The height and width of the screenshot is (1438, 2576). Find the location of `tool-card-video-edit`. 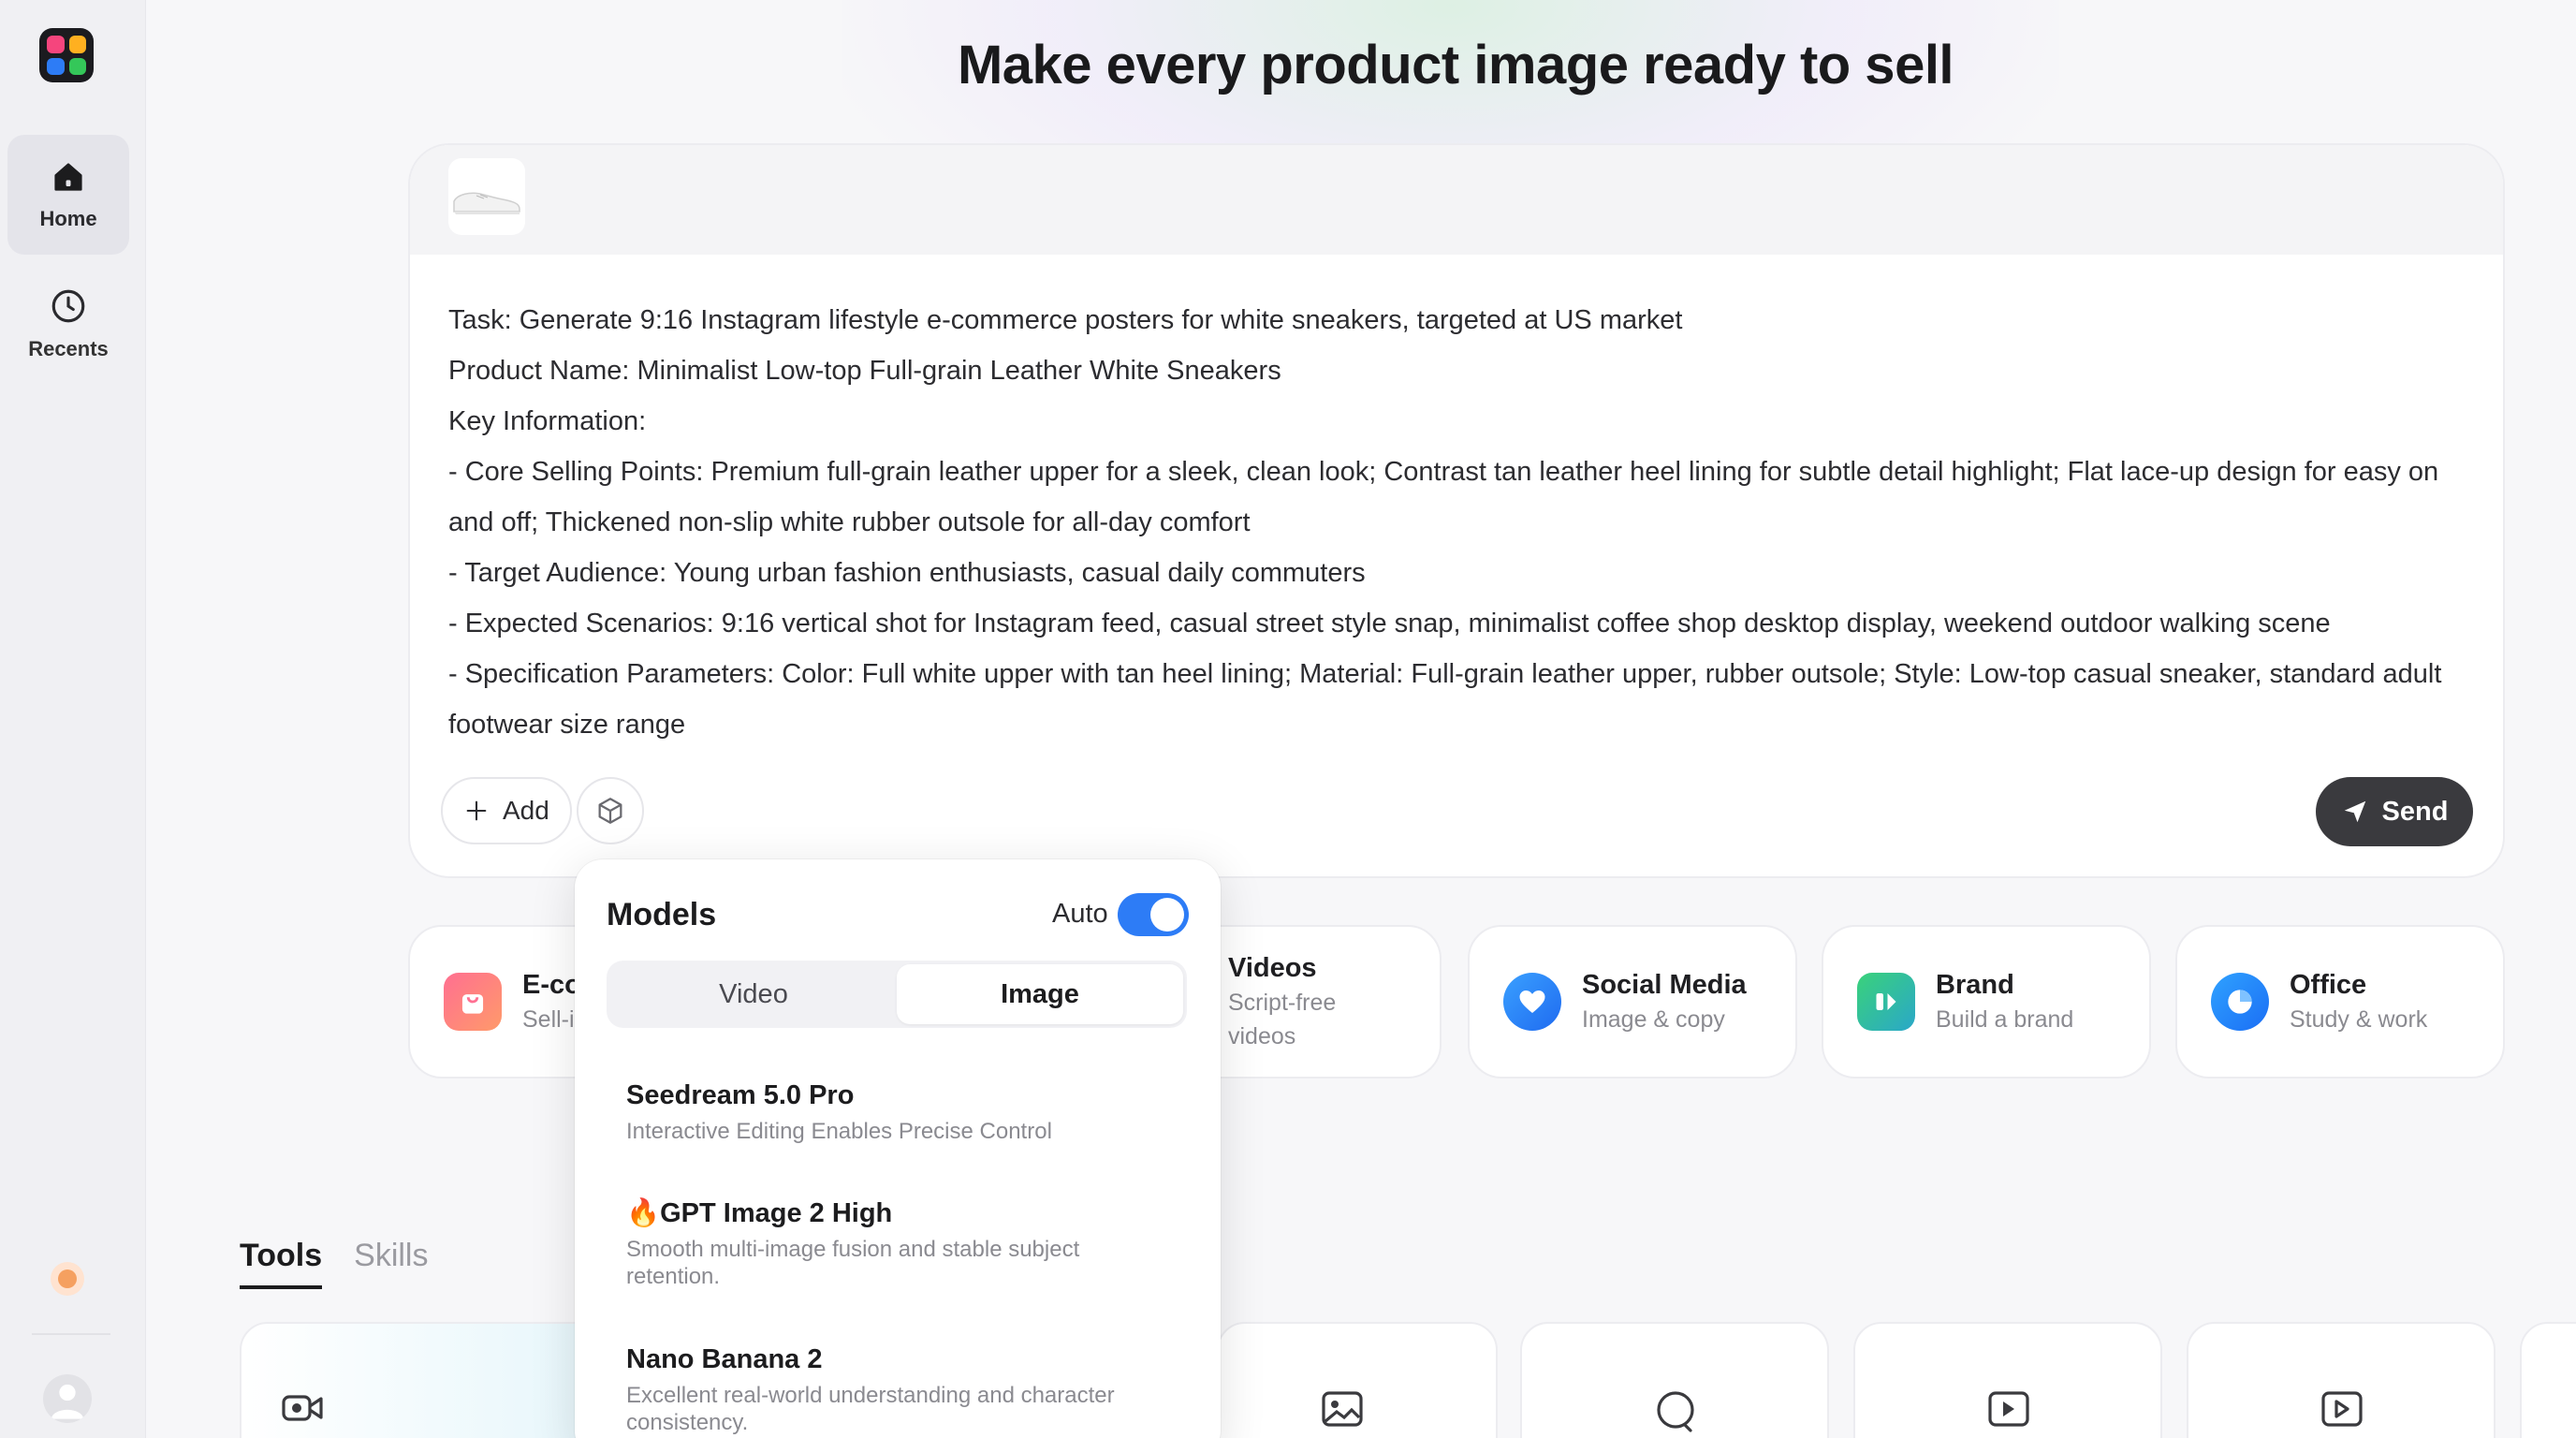

tool-card-video-edit is located at coordinates (2342, 1380).